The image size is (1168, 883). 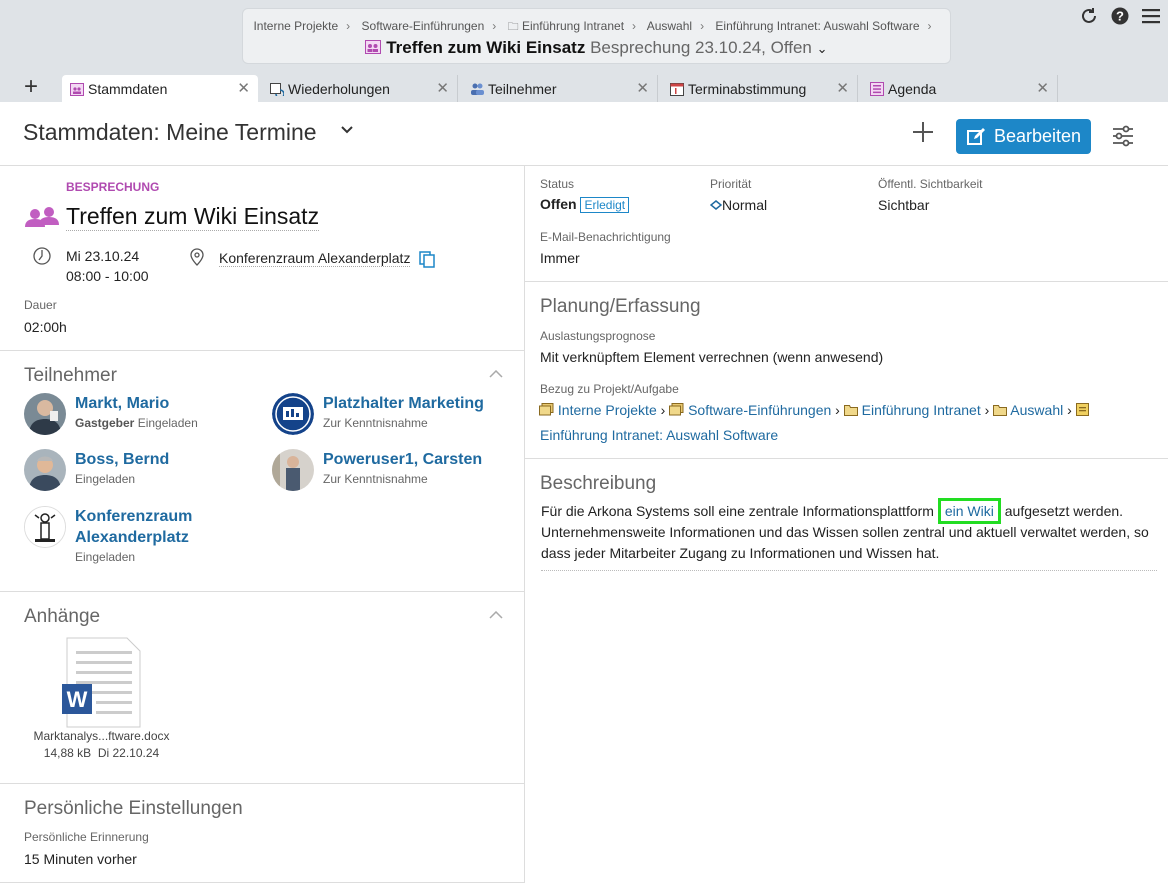 I want to click on list-icon, so click(x=877, y=88).